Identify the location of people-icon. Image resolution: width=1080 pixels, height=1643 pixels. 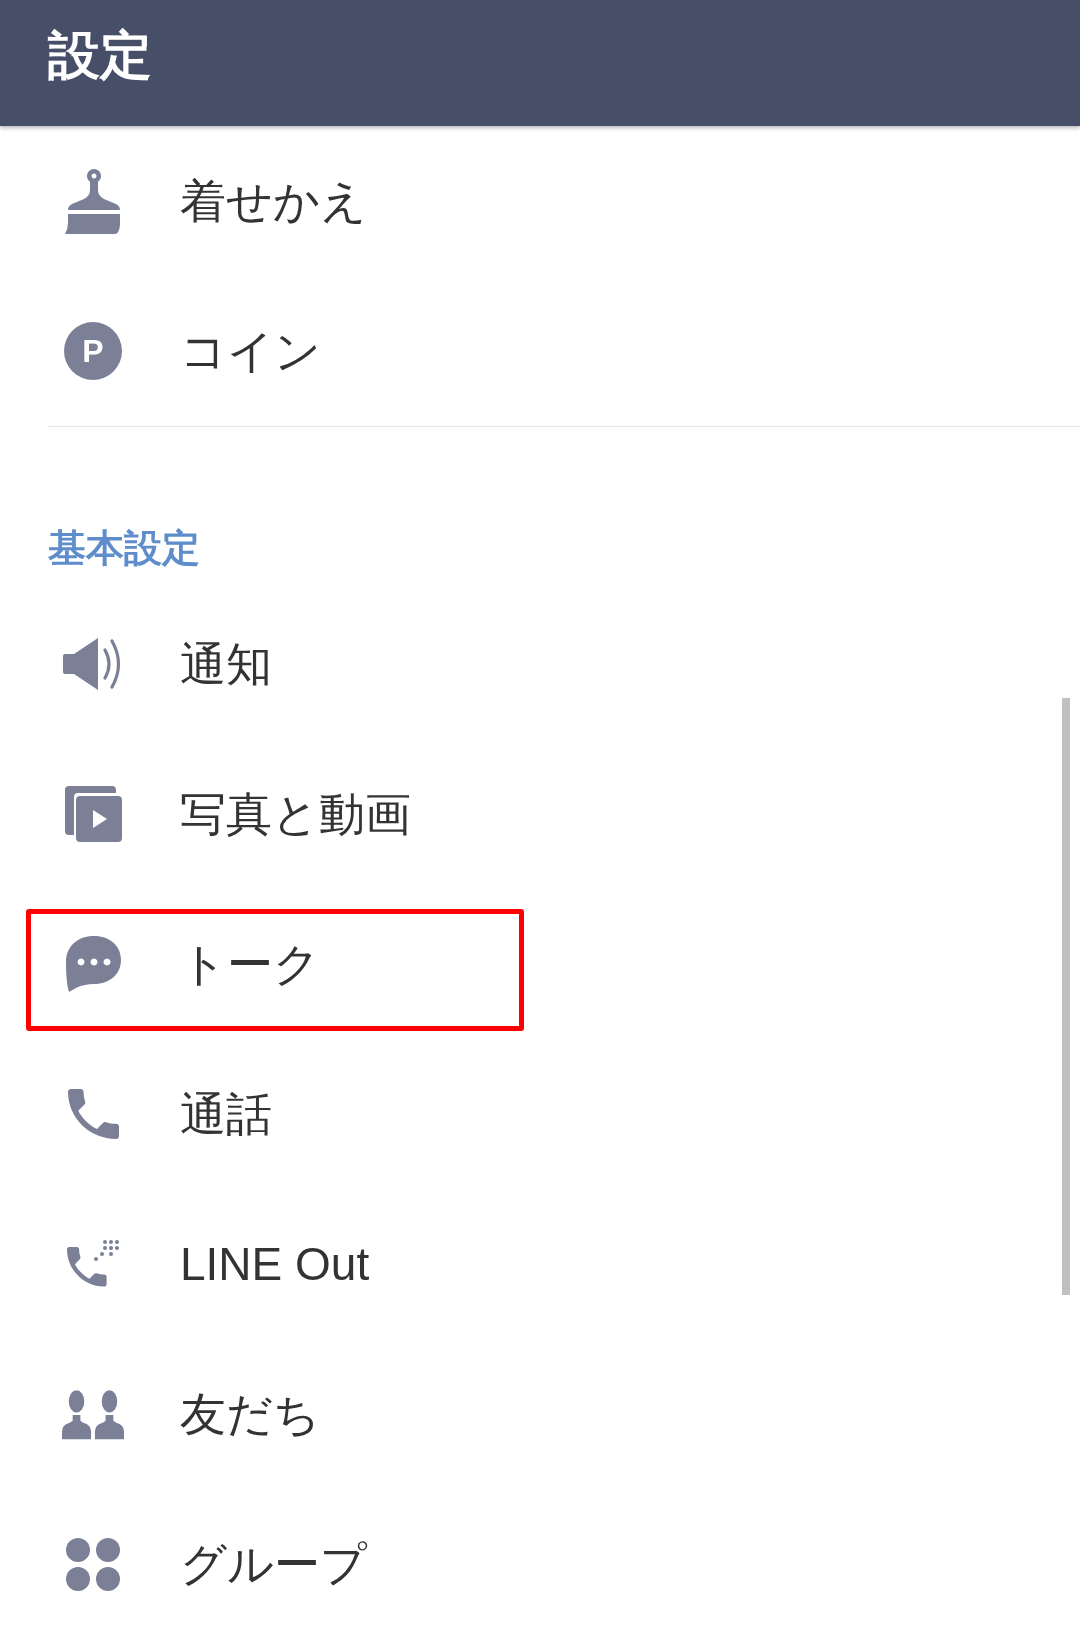
(93, 1414).